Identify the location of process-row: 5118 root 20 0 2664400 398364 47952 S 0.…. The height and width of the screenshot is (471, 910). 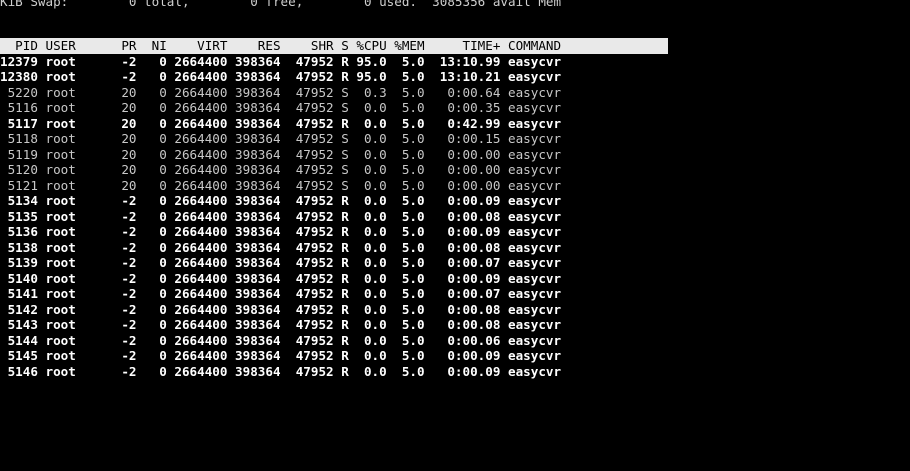
(281, 139).